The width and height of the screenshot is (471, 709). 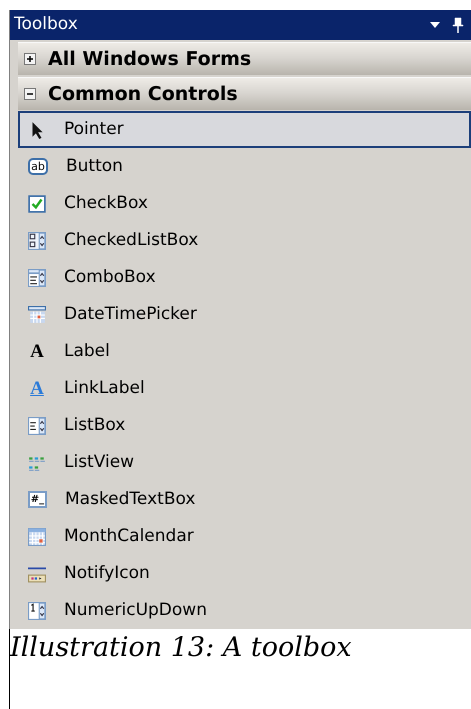 What do you see at coordinates (244, 277) in the screenshot?
I see `toolbox-item: ComboBox` at bounding box center [244, 277].